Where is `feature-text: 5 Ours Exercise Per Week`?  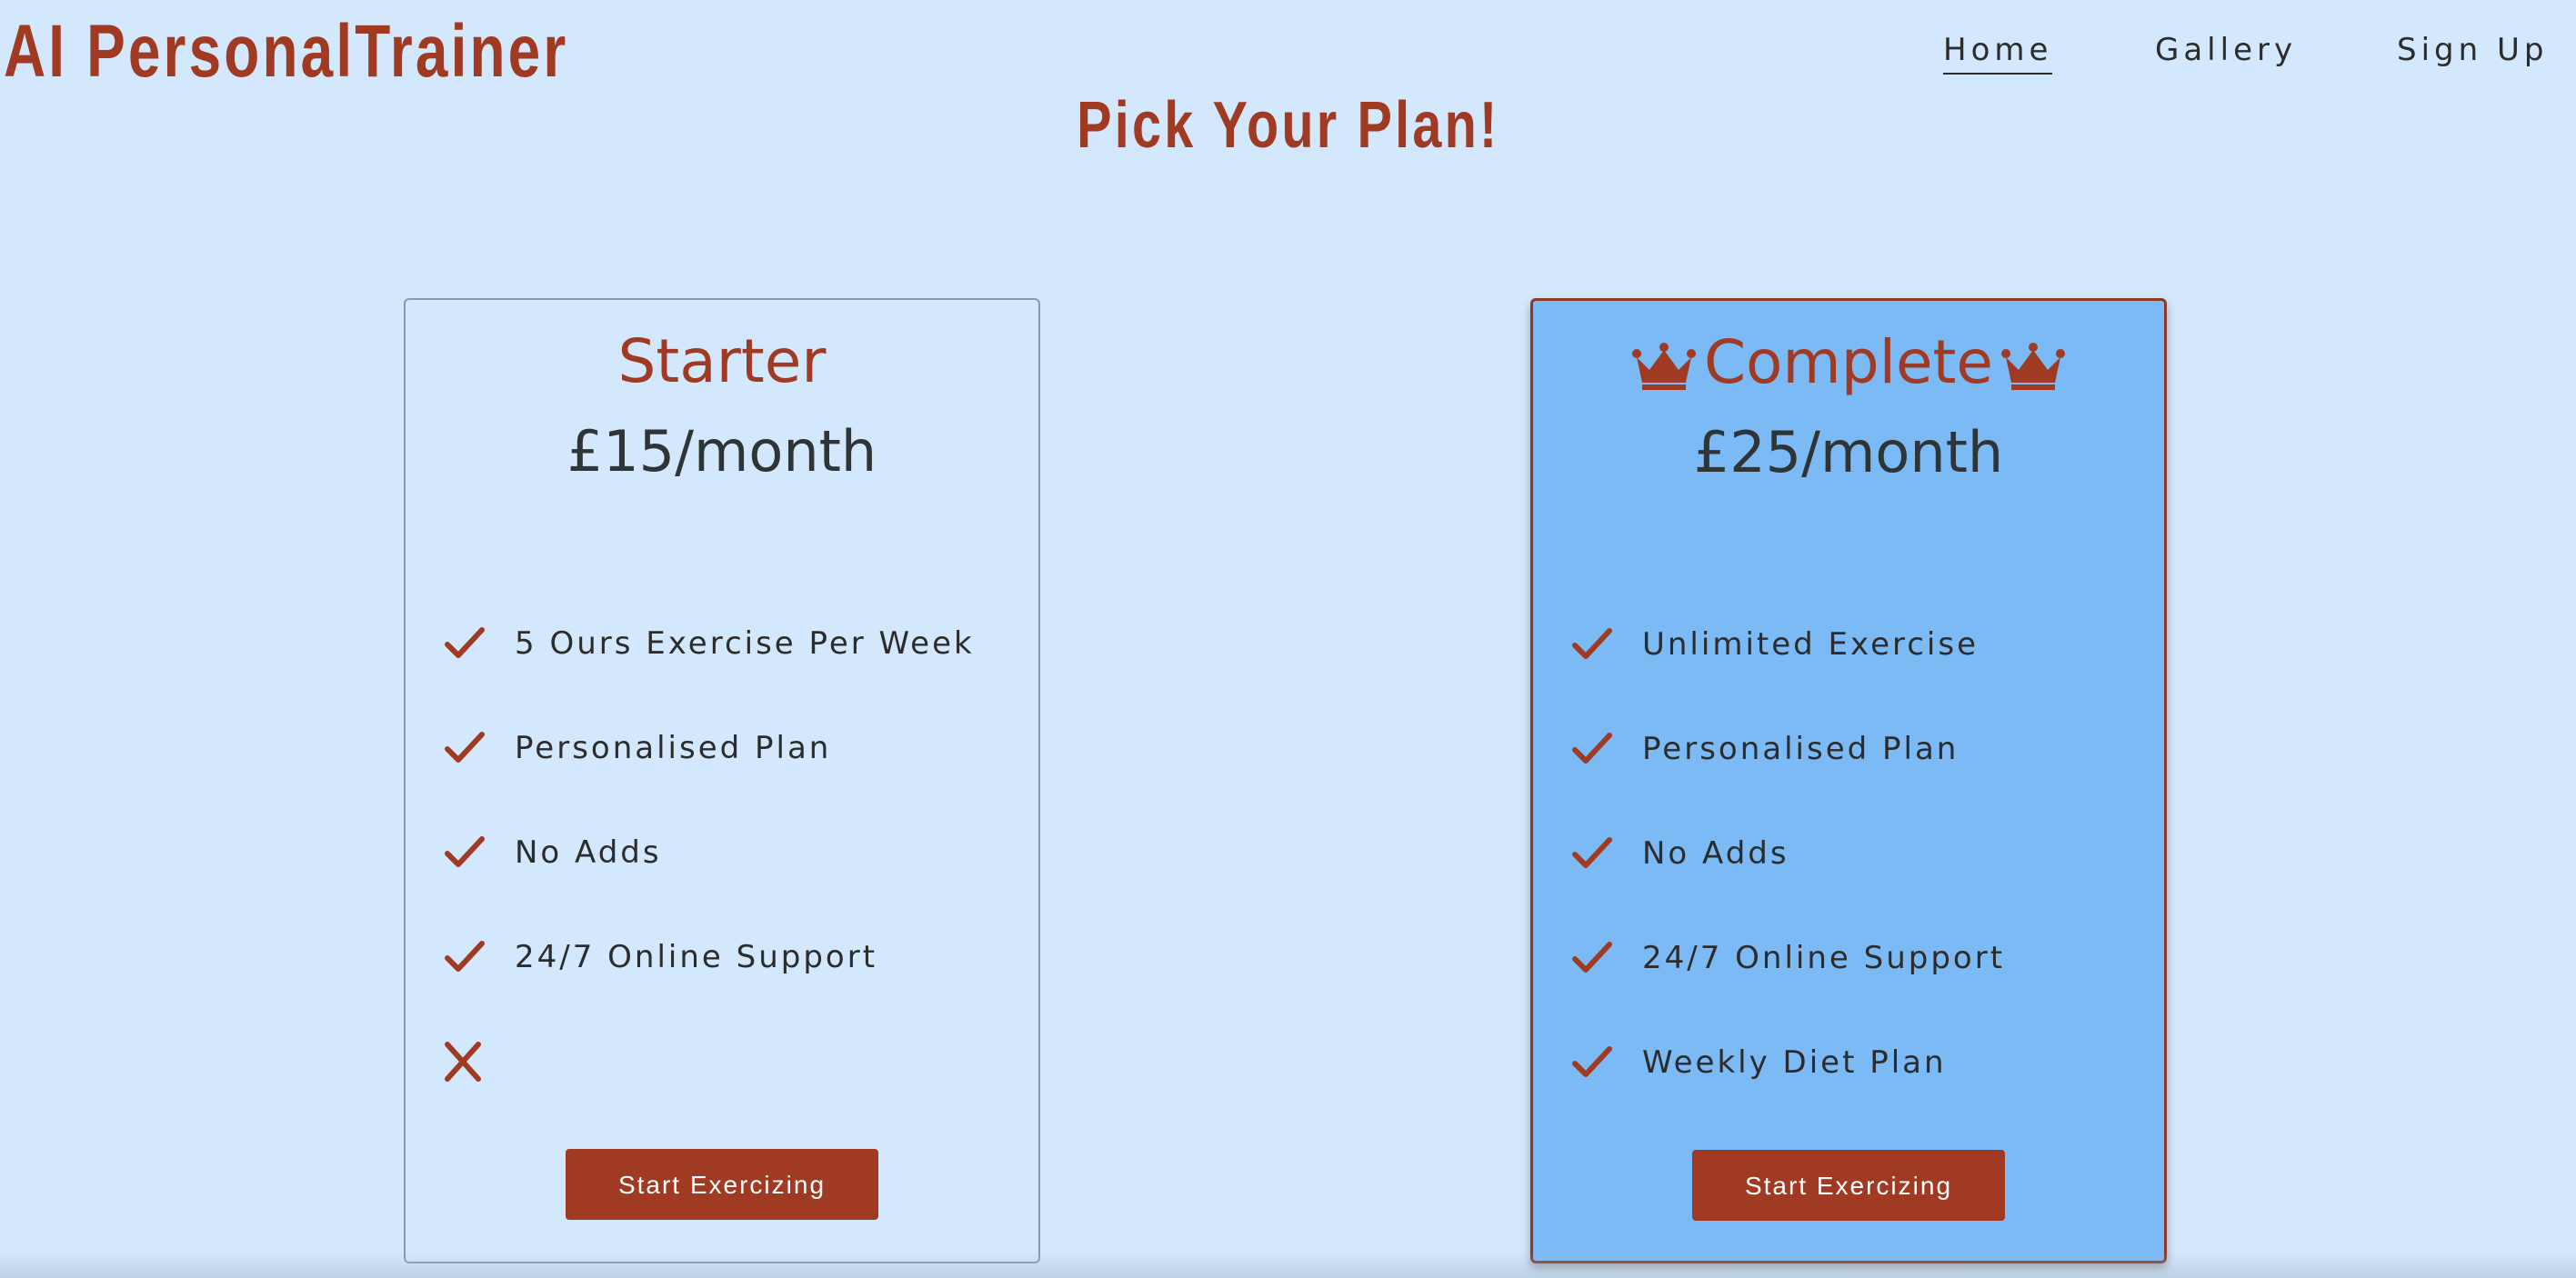
feature-text: 5 Ours Exercise Per Week is located at coordinates (745, 643).